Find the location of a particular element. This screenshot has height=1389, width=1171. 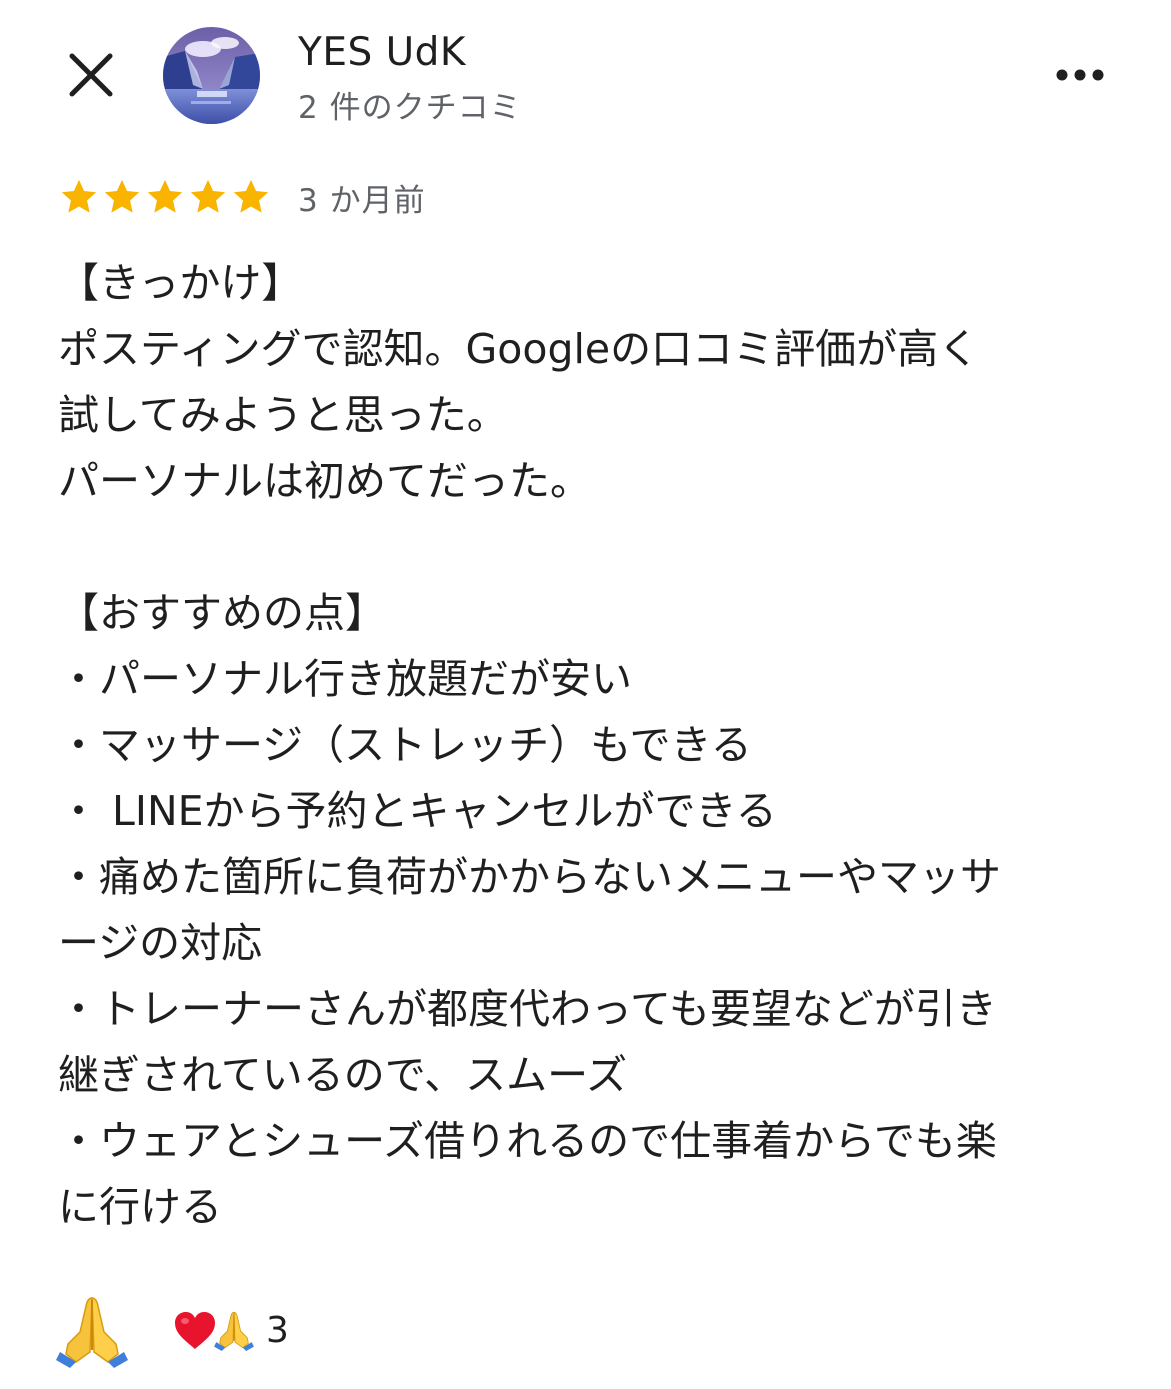

review-text-line: 【おすすめの点】 is located at coordinates (222, 613).